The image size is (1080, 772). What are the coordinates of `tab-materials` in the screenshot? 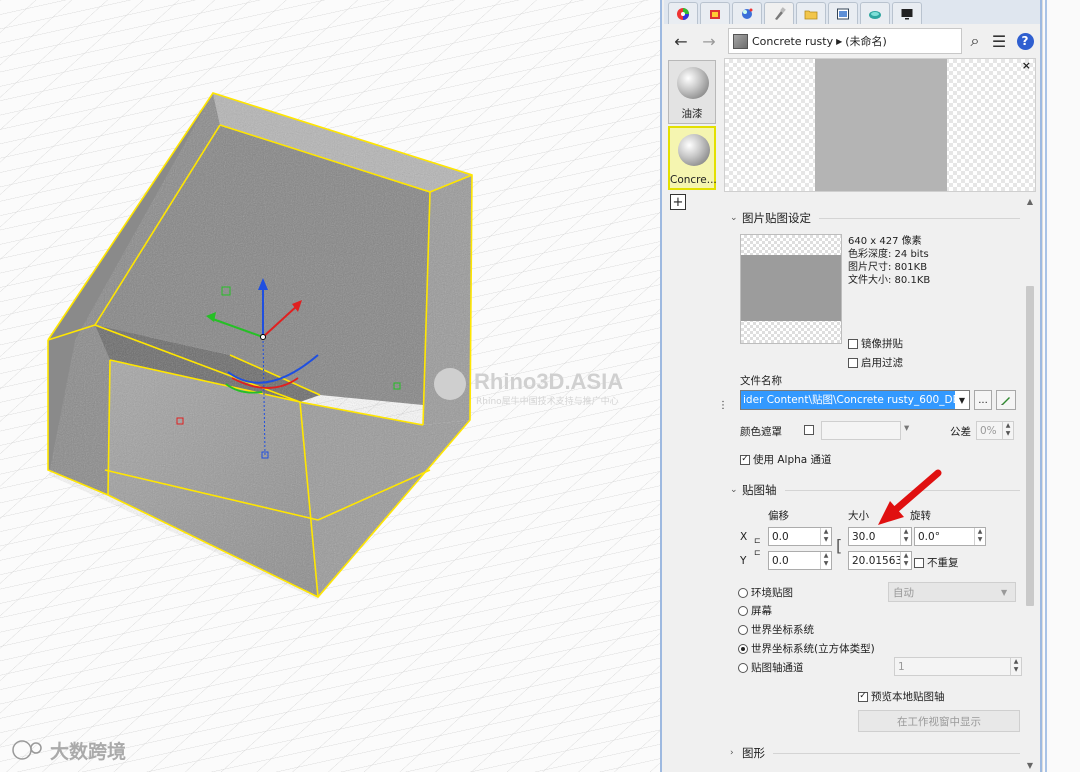 It's located at (779, 13).